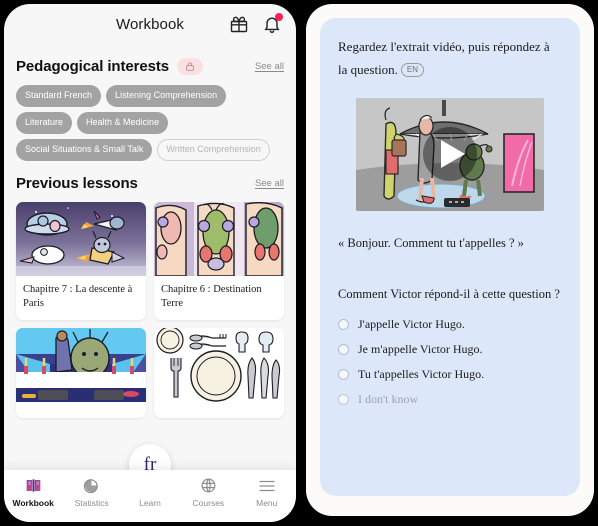  I want to click on book-icon, so click(33, 485).